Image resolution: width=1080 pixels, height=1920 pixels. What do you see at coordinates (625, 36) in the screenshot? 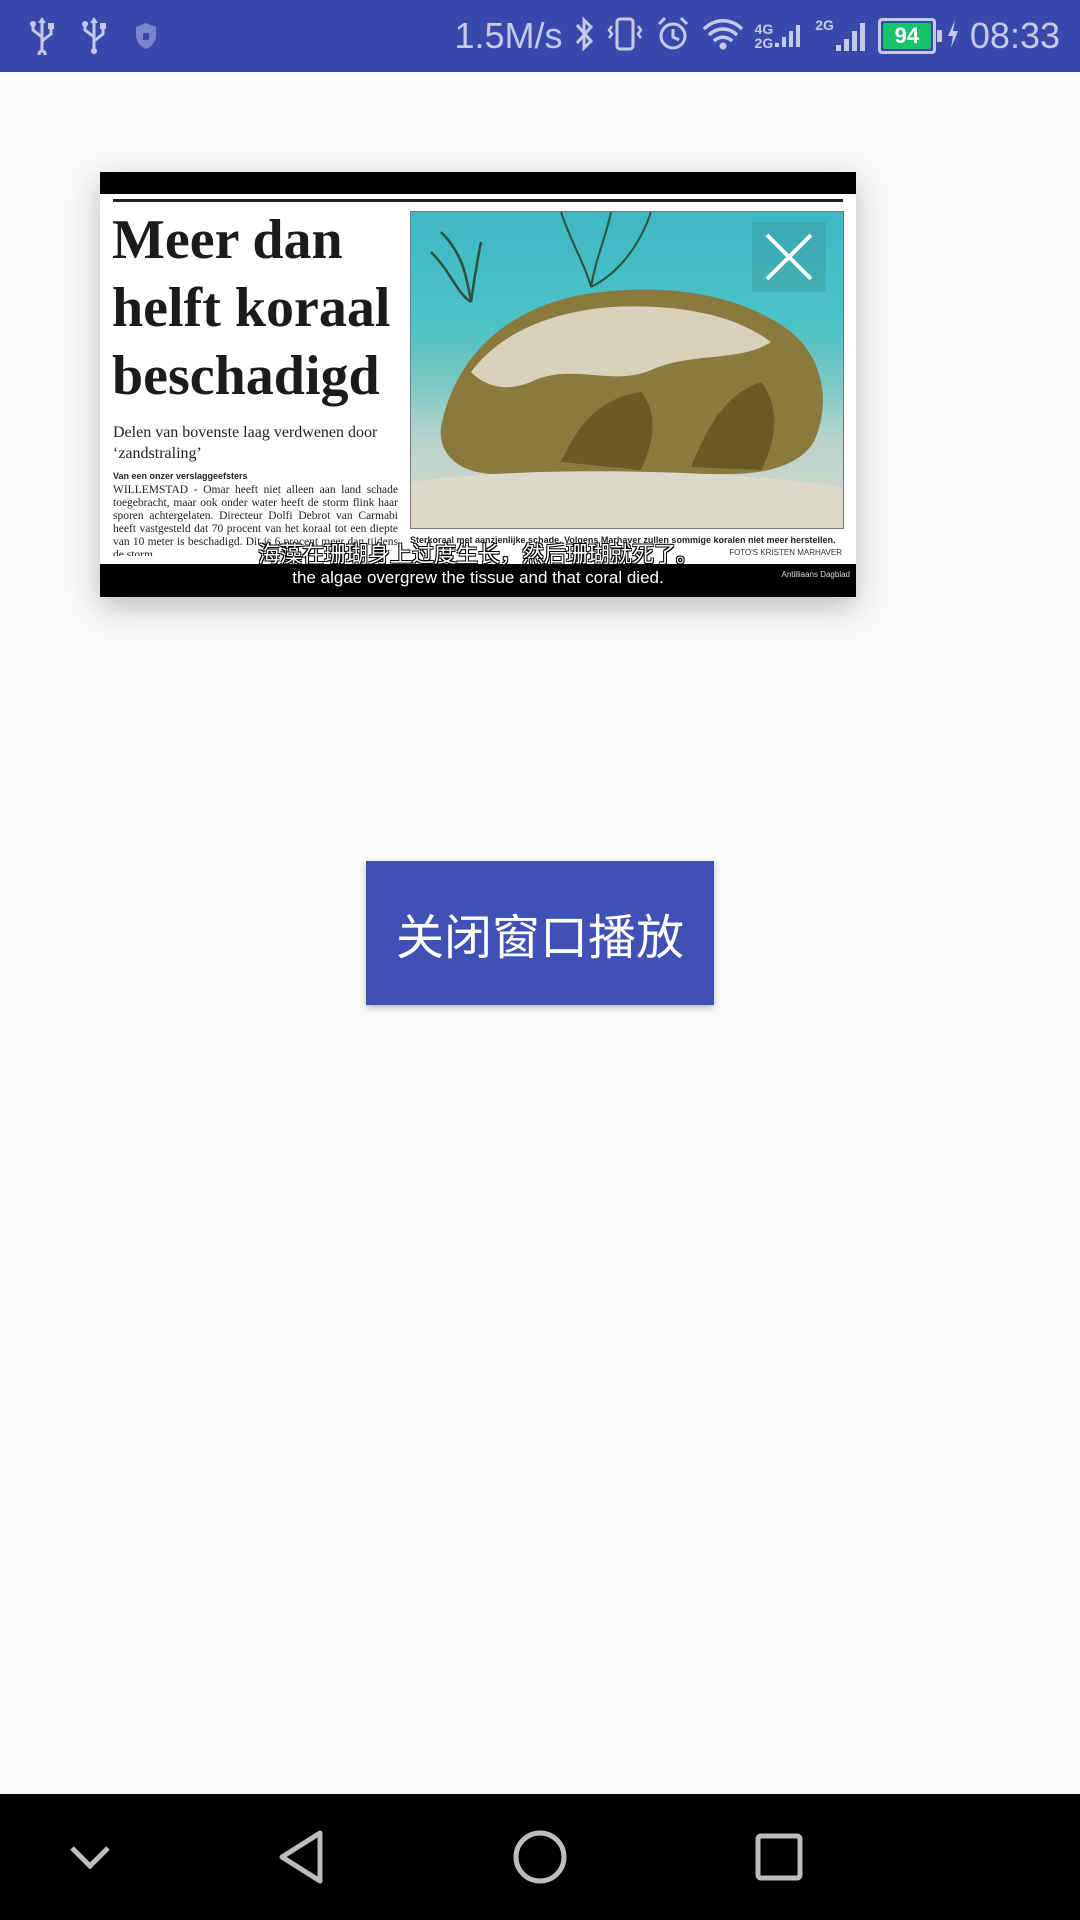
I see `vibrate-icon` at bounding box center [625, 36].